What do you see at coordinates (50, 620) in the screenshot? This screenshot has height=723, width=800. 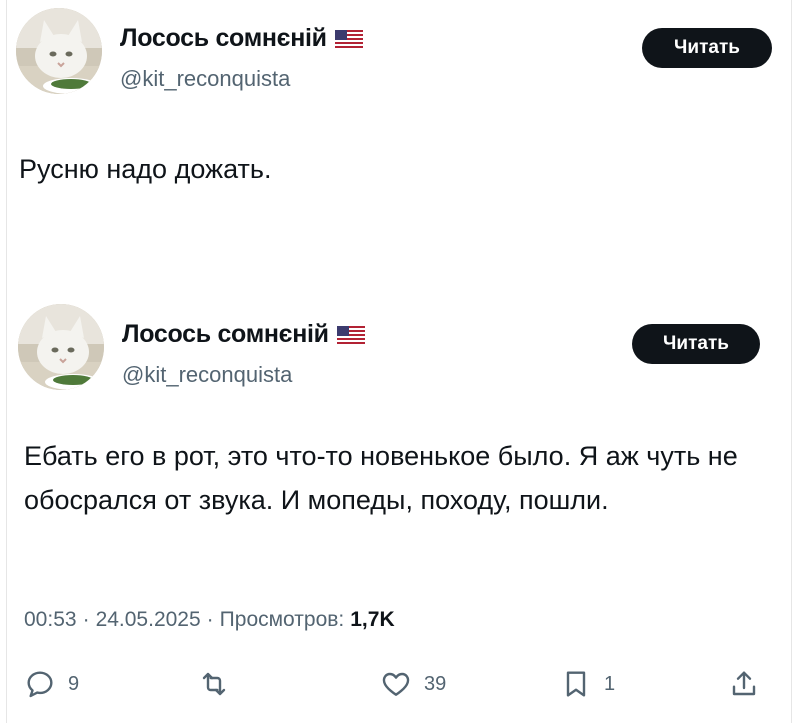 I see `tweet-time: 00:53` at bounding box center [50, 620].